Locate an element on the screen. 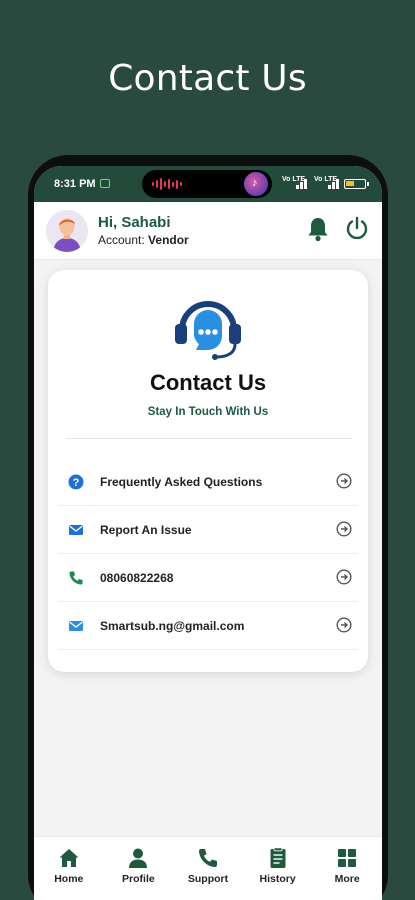  report-issue-label: Report An Issue is located at coordinates (146, 530).